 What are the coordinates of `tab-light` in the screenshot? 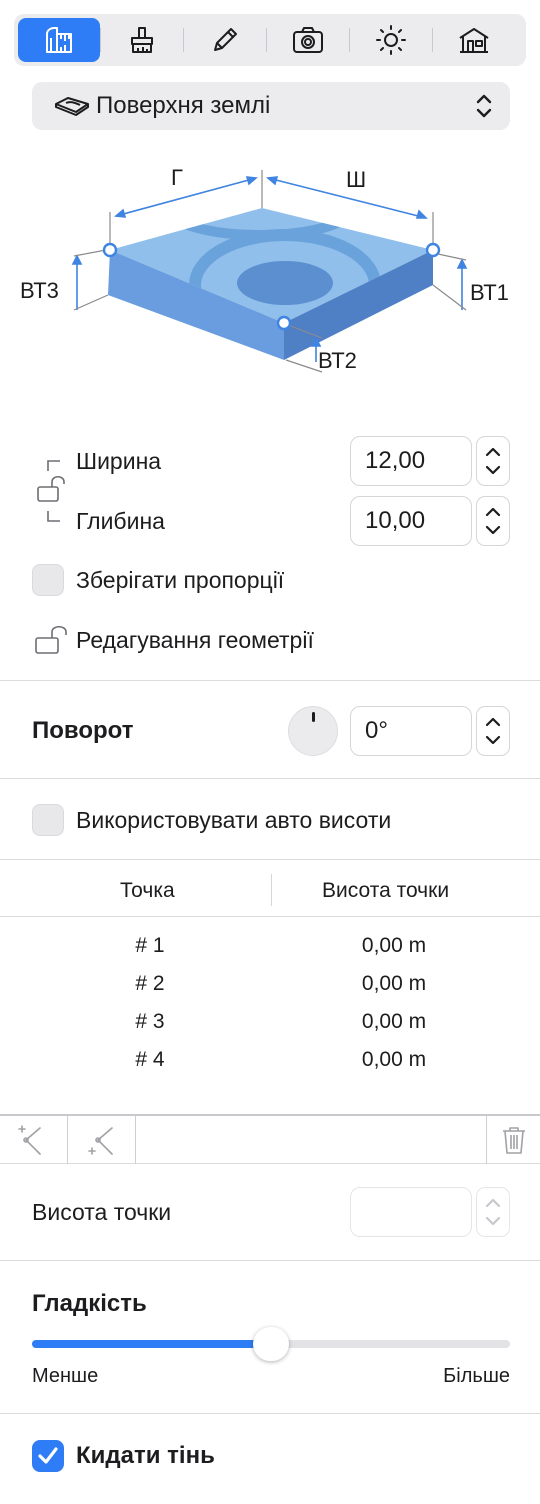 It's located at (391, 40).